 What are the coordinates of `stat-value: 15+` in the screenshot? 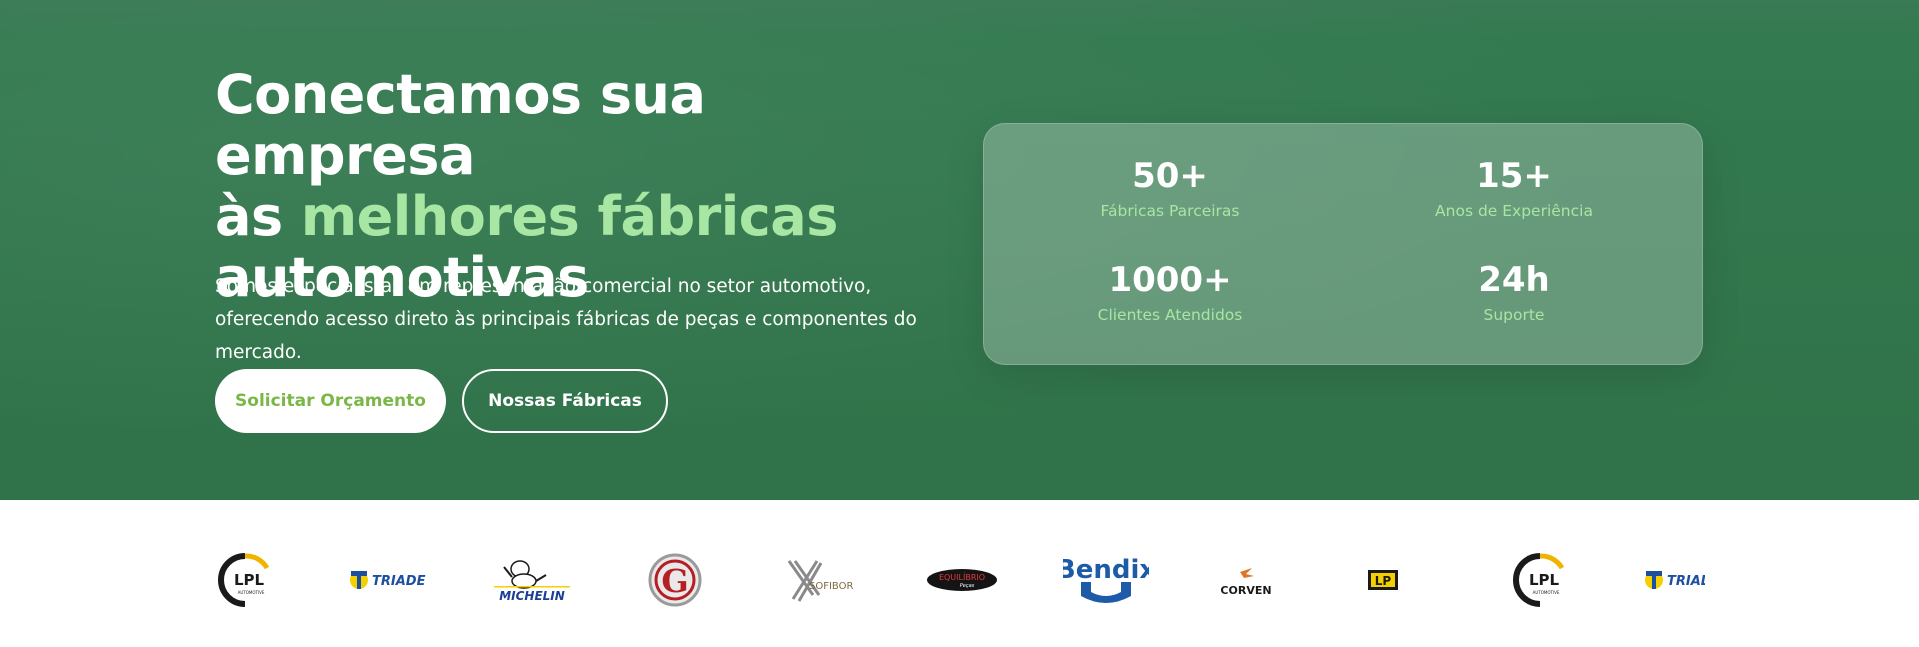 It's located at (1514, 176).